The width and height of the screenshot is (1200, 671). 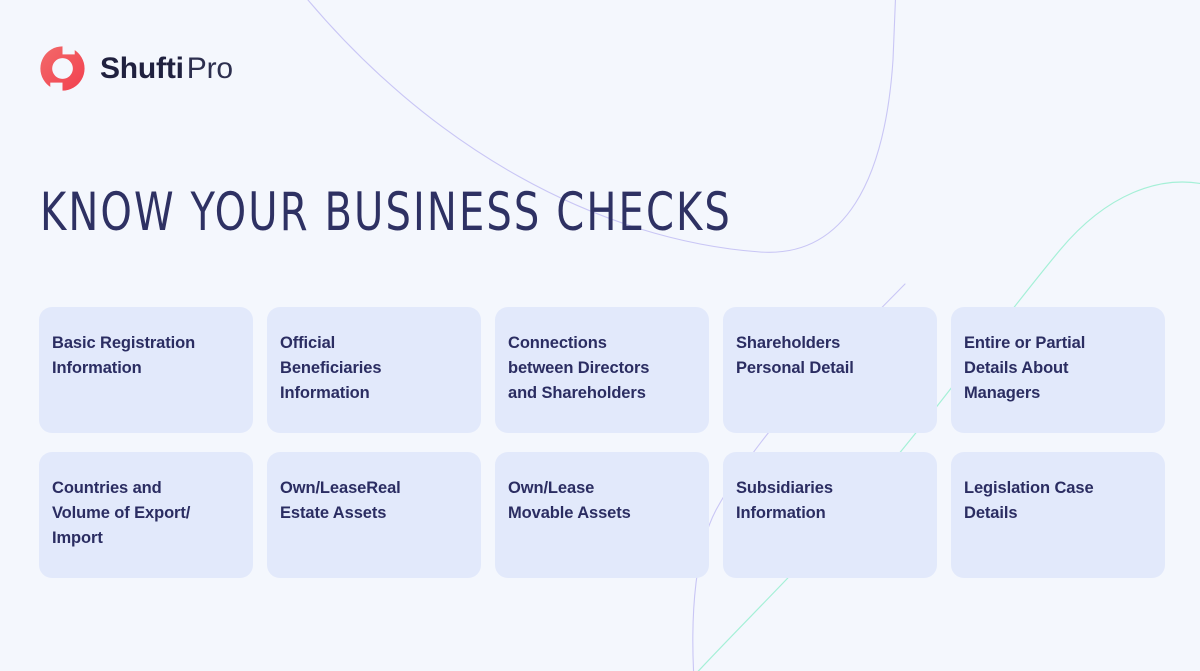 I want to click on check-card: Own/LeaseReal Estate Assets, so click(x=374, y=515).